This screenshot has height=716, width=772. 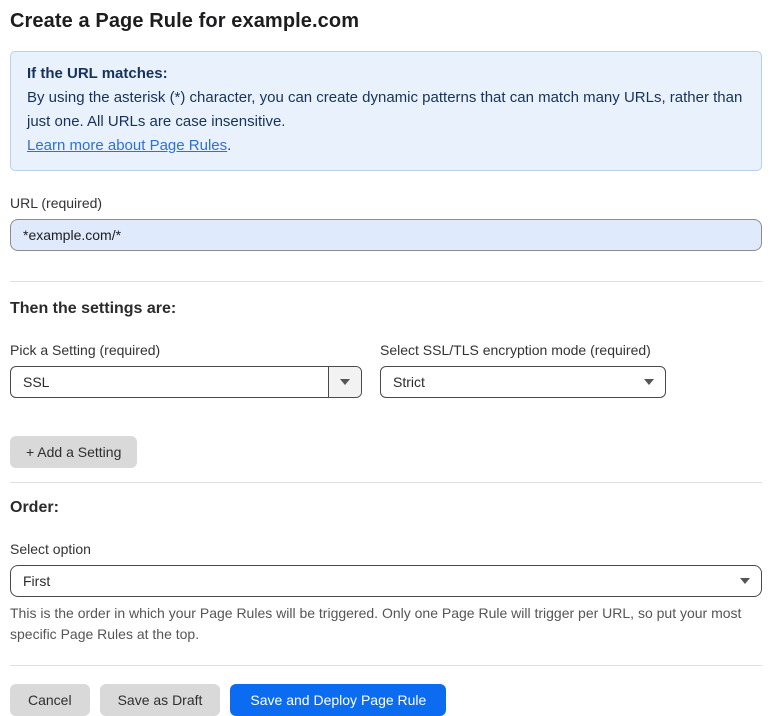 I want to click on url-field-label: URL (required), so click(x=56, y=203).